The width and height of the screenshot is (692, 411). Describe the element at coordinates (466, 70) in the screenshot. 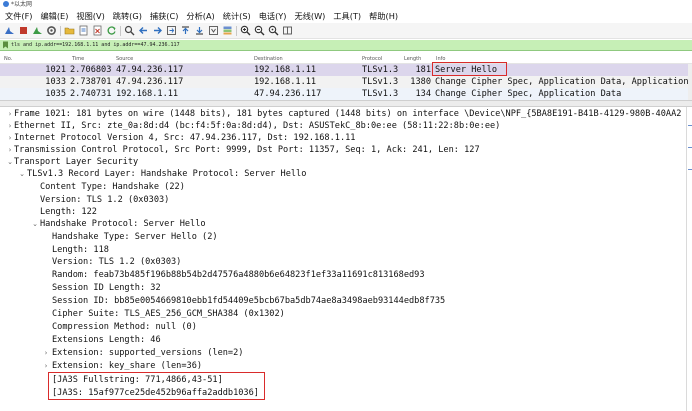

I see `packet-info: Server Hello` at that location.